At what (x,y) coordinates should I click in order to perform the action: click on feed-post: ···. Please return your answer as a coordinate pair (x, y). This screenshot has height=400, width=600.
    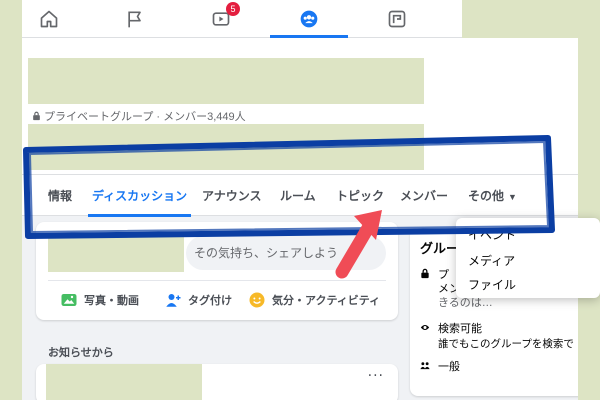
    Looking at the image, I should click on (217, 382).